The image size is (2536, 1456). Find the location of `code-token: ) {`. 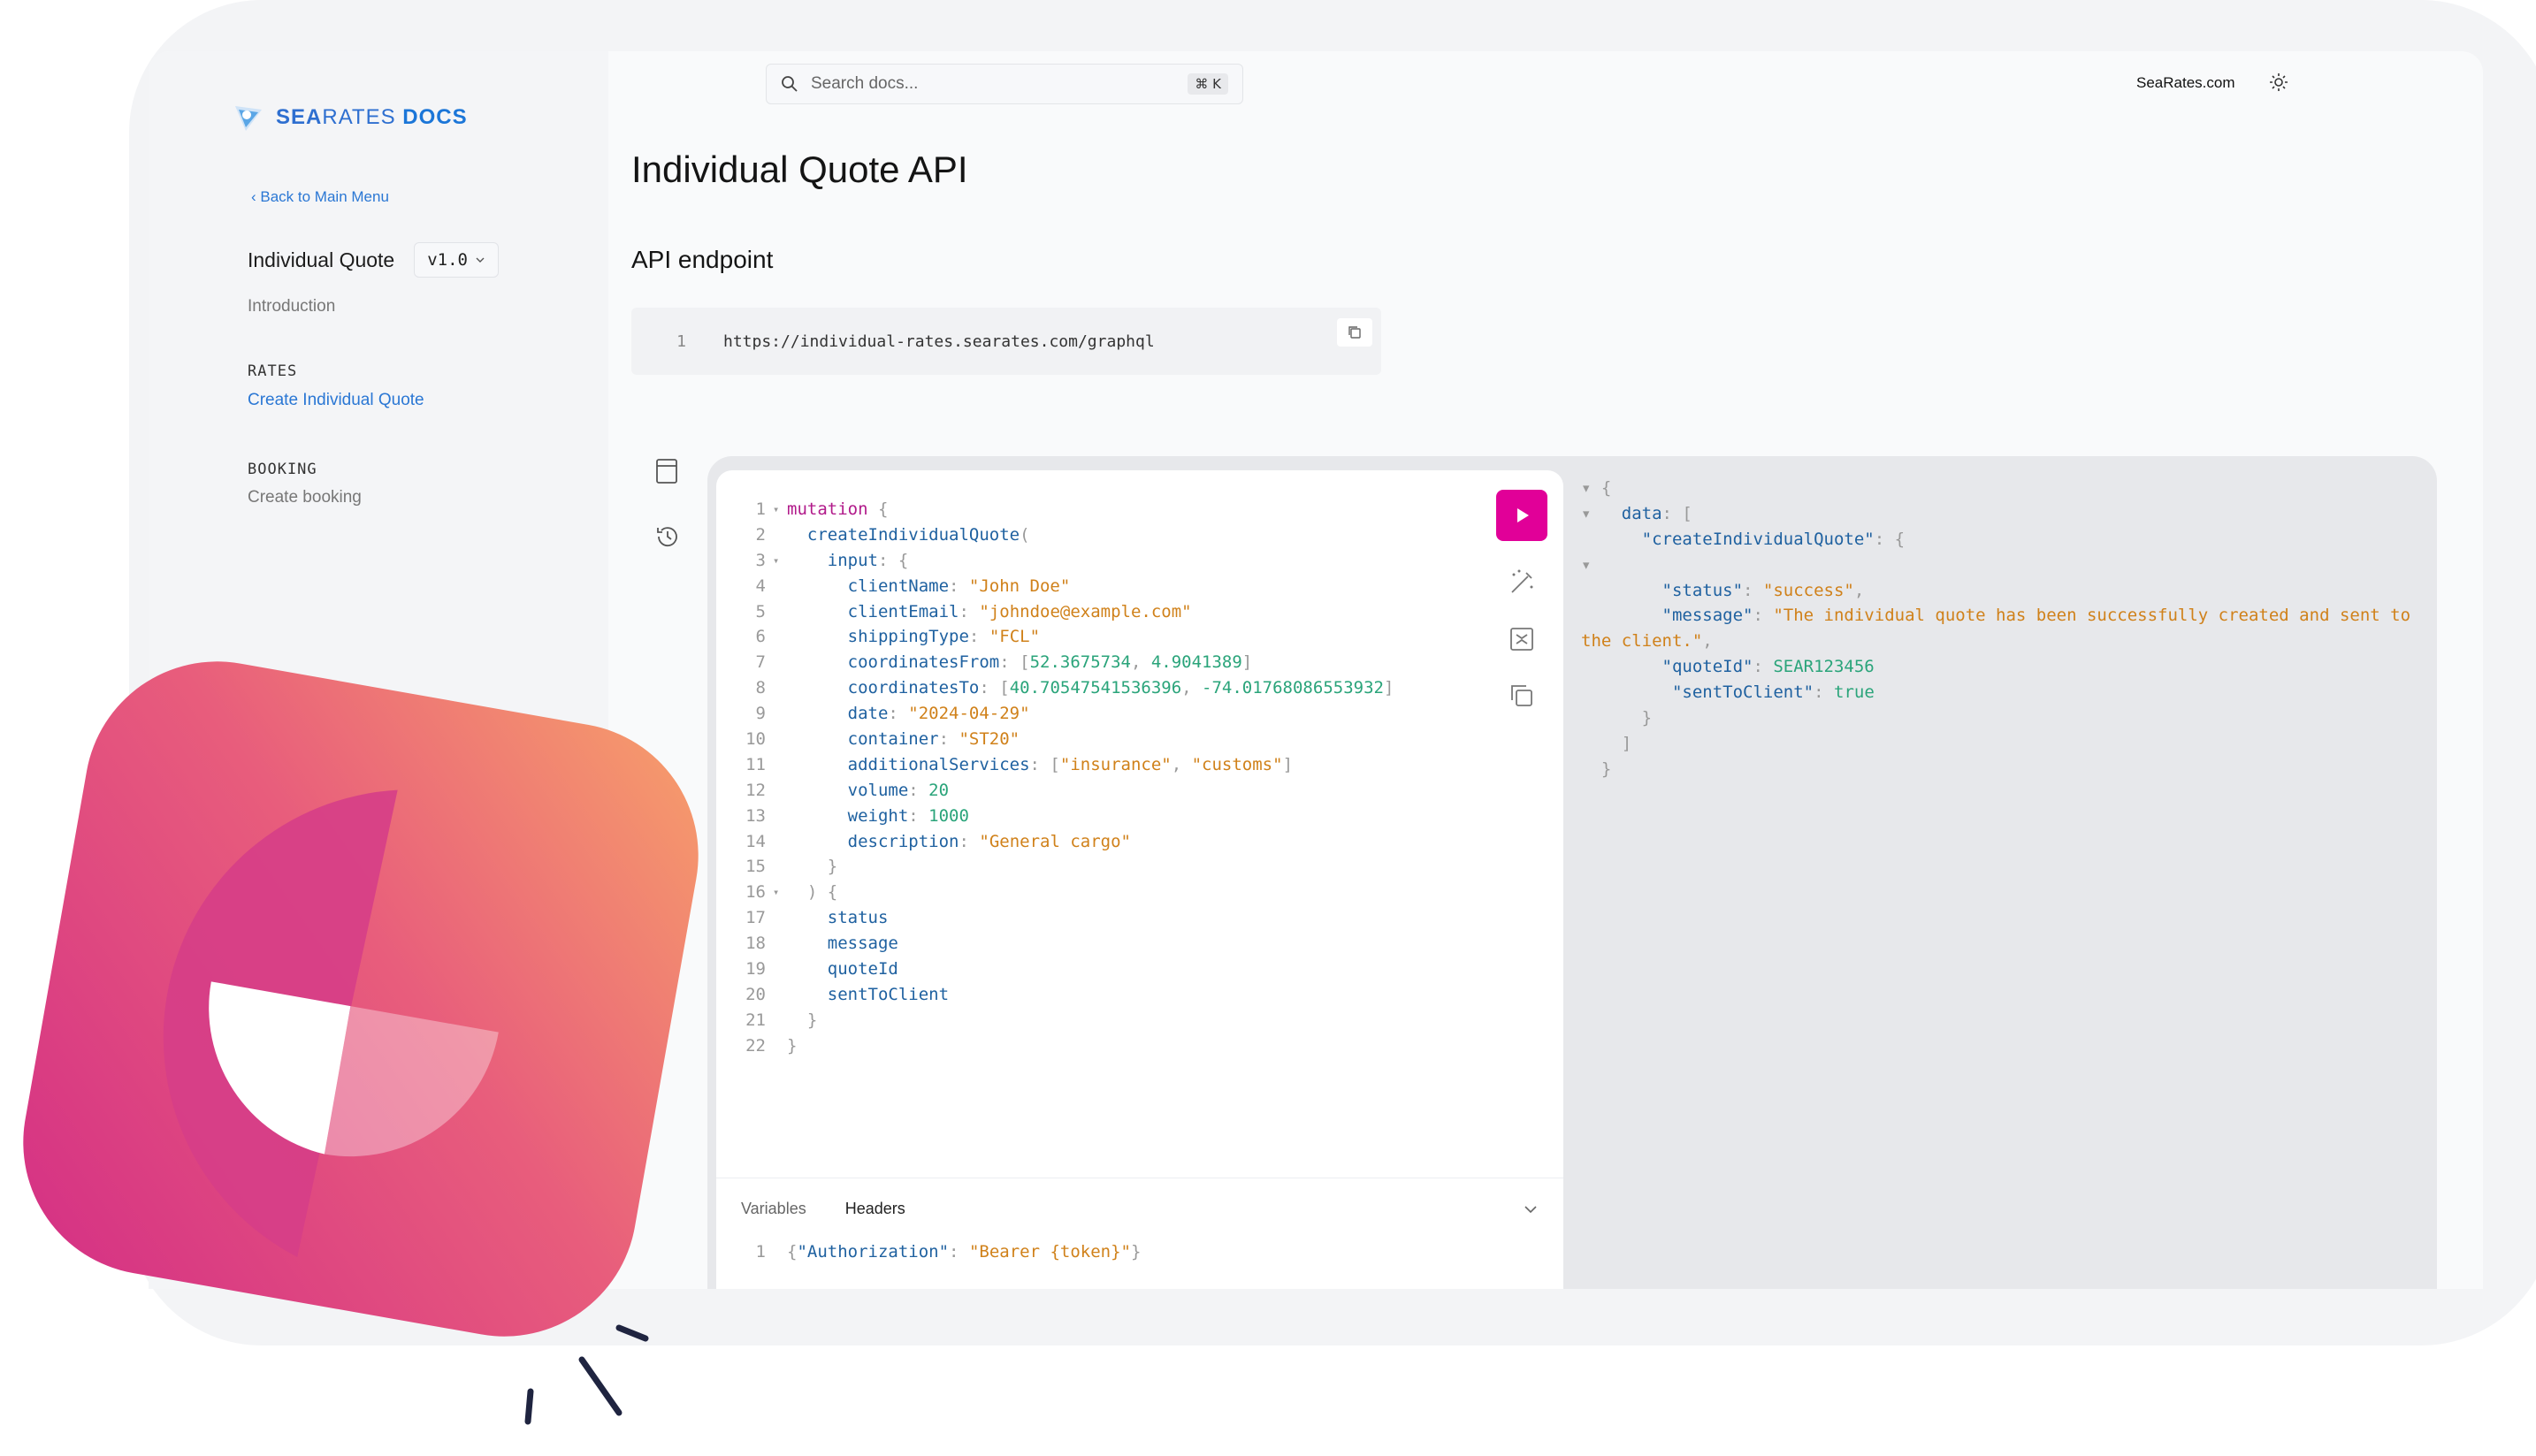

code-token: ) { is located at coordinates (812, 892).